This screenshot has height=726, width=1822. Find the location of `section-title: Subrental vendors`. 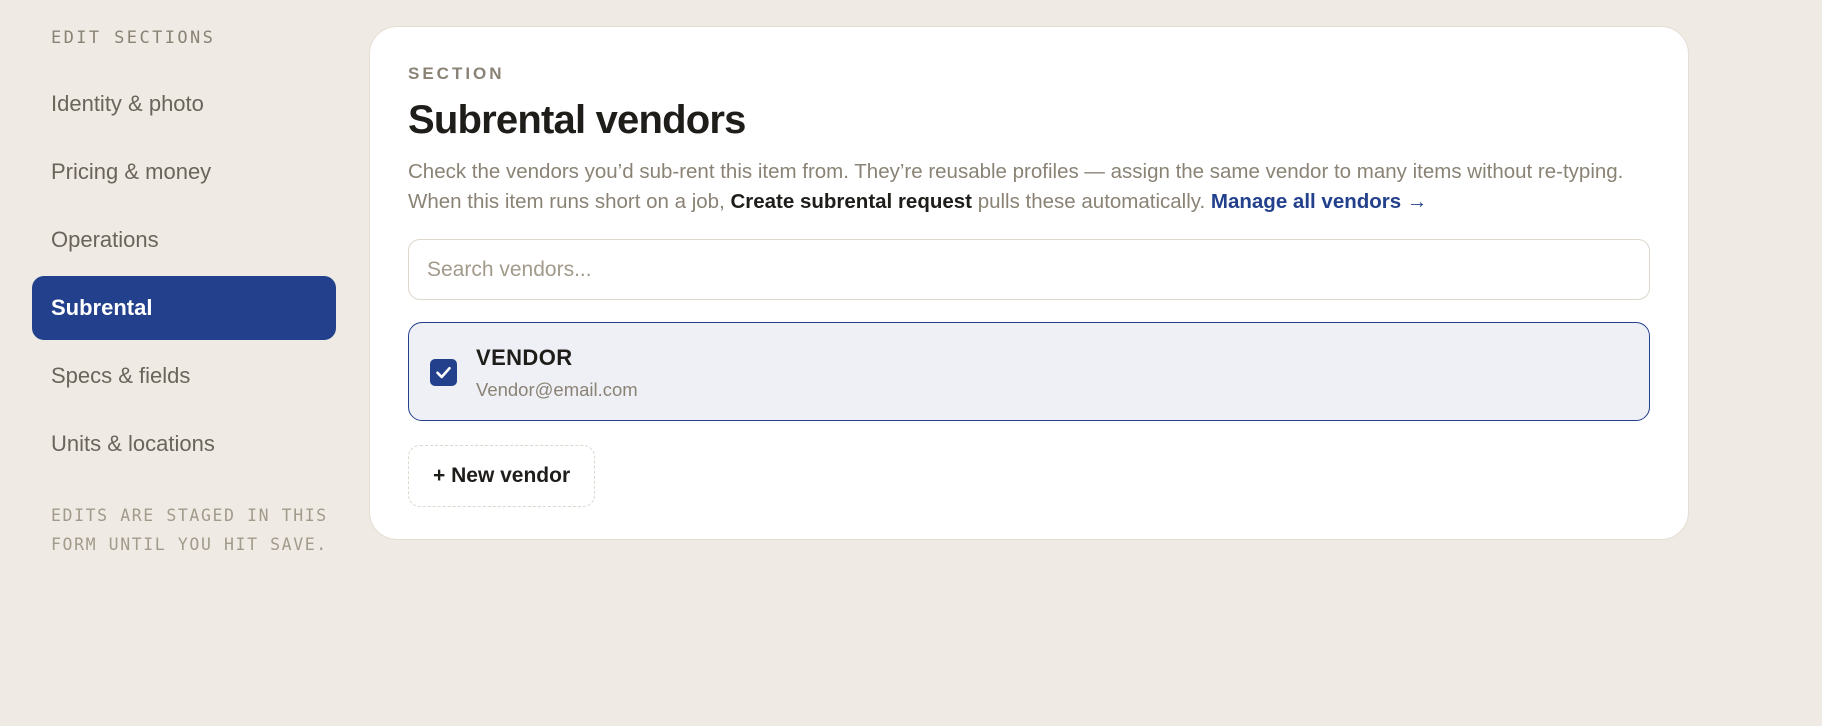

section-title: Subrental vendors is located at coordinates (577, 120).